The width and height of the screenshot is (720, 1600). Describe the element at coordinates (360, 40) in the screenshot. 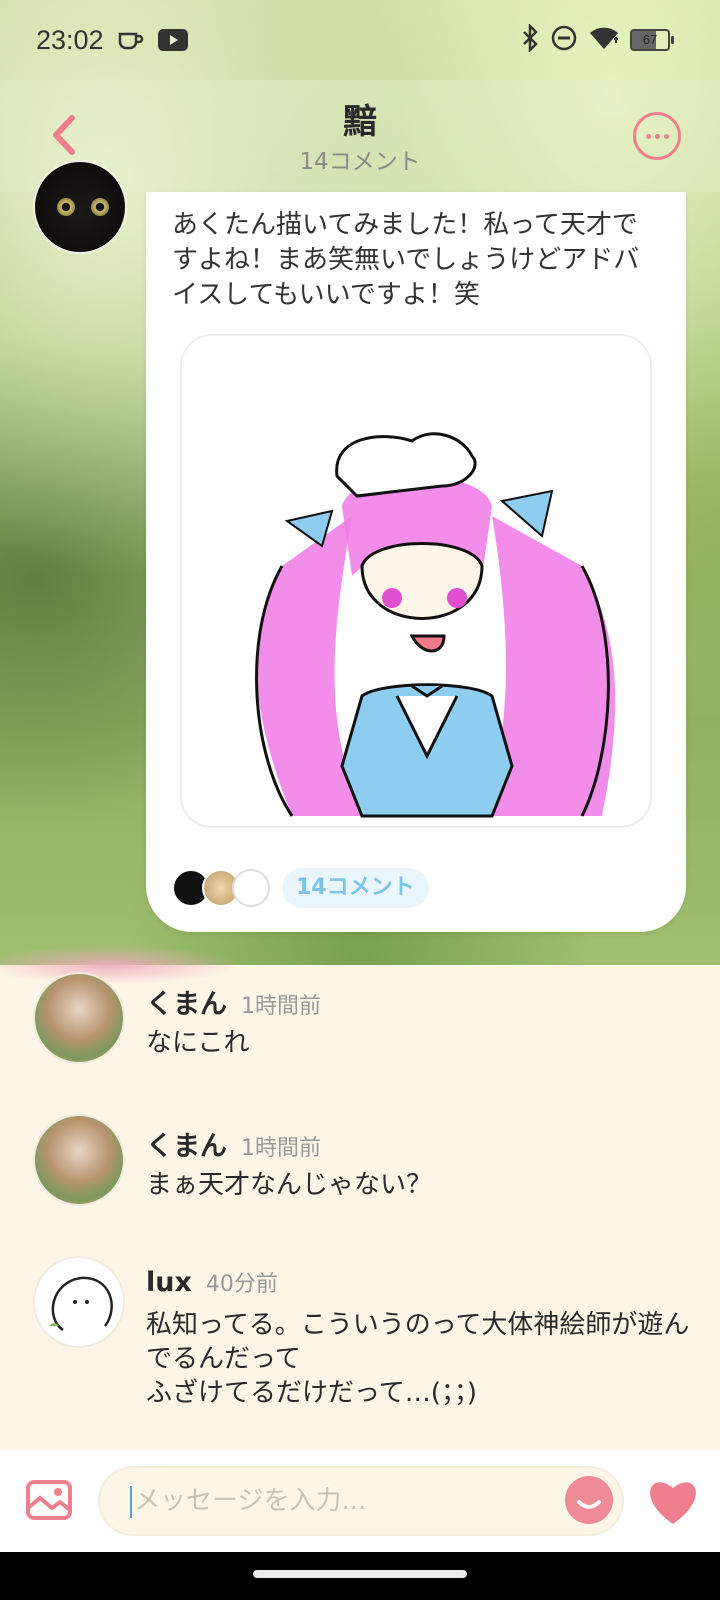

I see `status-bar: 23:02 67` at that location.